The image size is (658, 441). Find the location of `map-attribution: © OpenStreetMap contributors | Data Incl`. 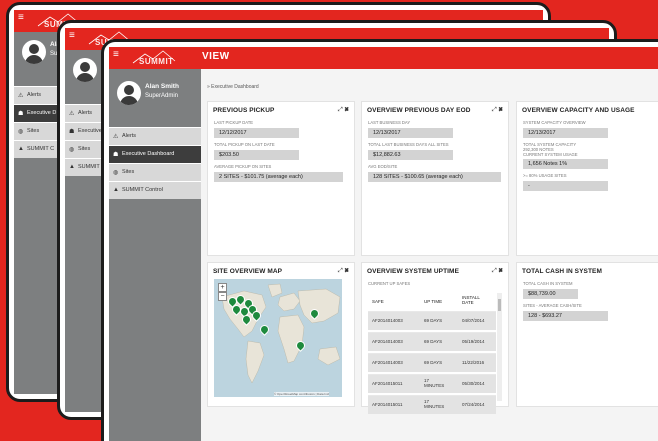

map-attribution: © OpenStreetMap contributors | Data Incl is located at coordinates (302, 394).